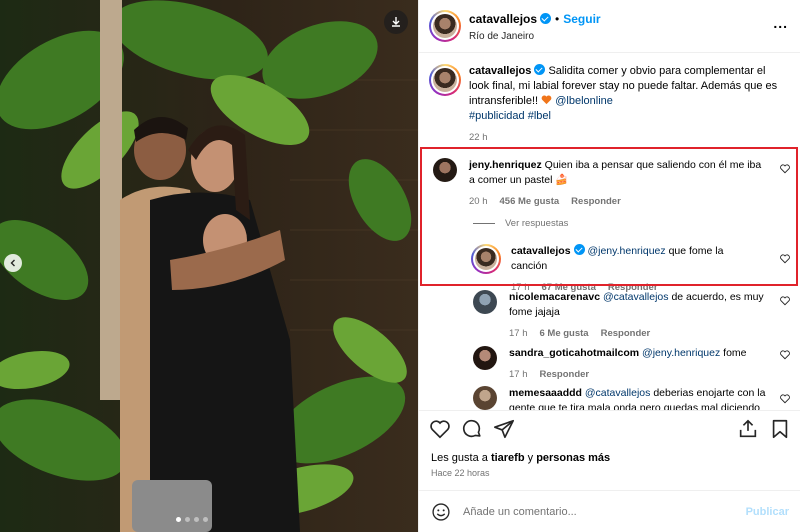 The width and height of the screenshot is (800, 532). What do you see at coordinates (460, 473) in the screenshot?
I see `post-timestamp: Hace 22 horas` at bounding box center [460, 473].